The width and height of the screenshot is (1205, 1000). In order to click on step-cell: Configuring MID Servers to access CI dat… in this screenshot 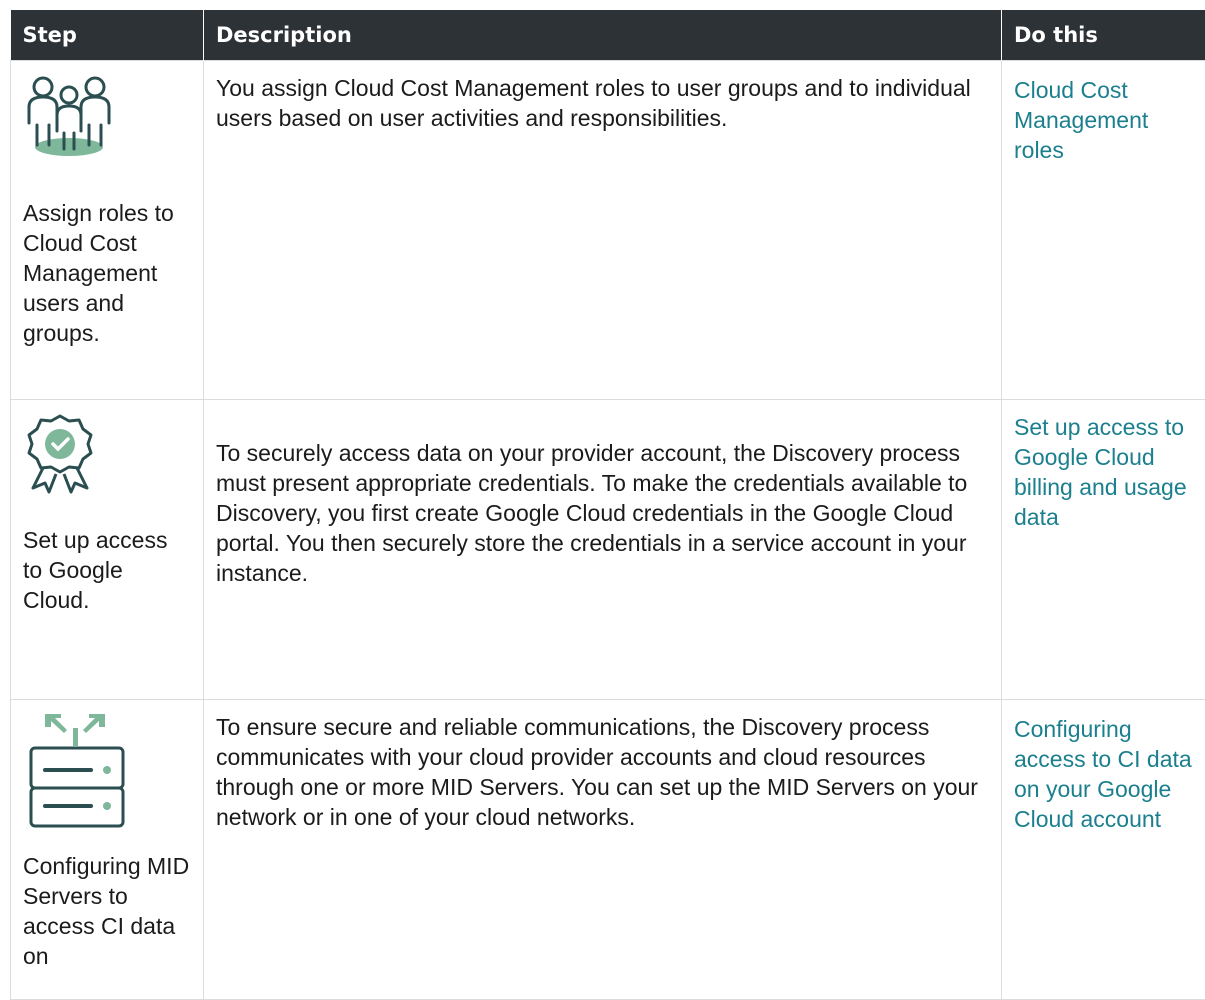, I will do `click(107, 849)`.